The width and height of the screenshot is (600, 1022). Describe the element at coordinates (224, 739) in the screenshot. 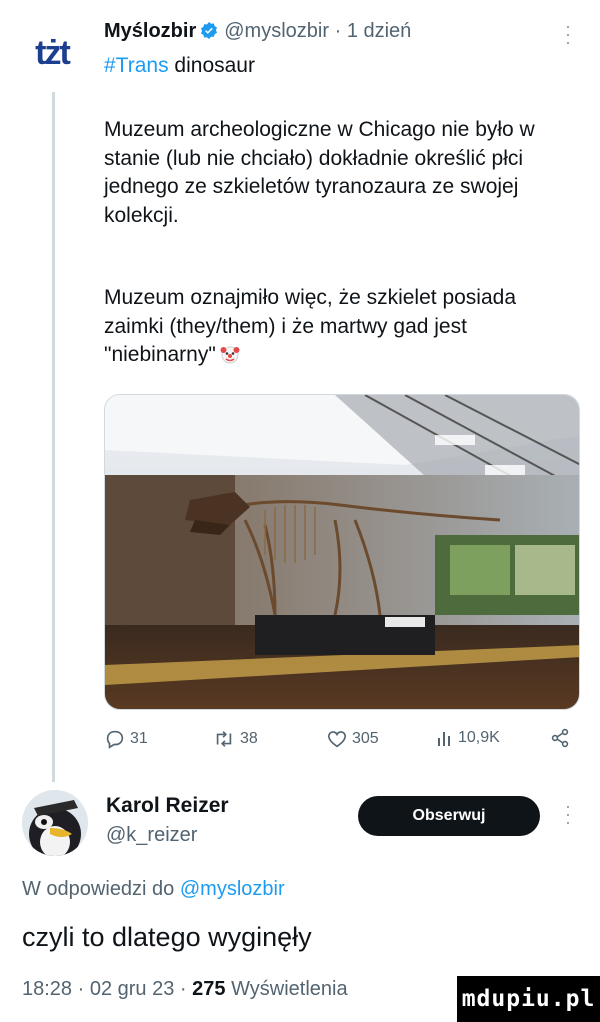

I see `retweet-icon` at that location.